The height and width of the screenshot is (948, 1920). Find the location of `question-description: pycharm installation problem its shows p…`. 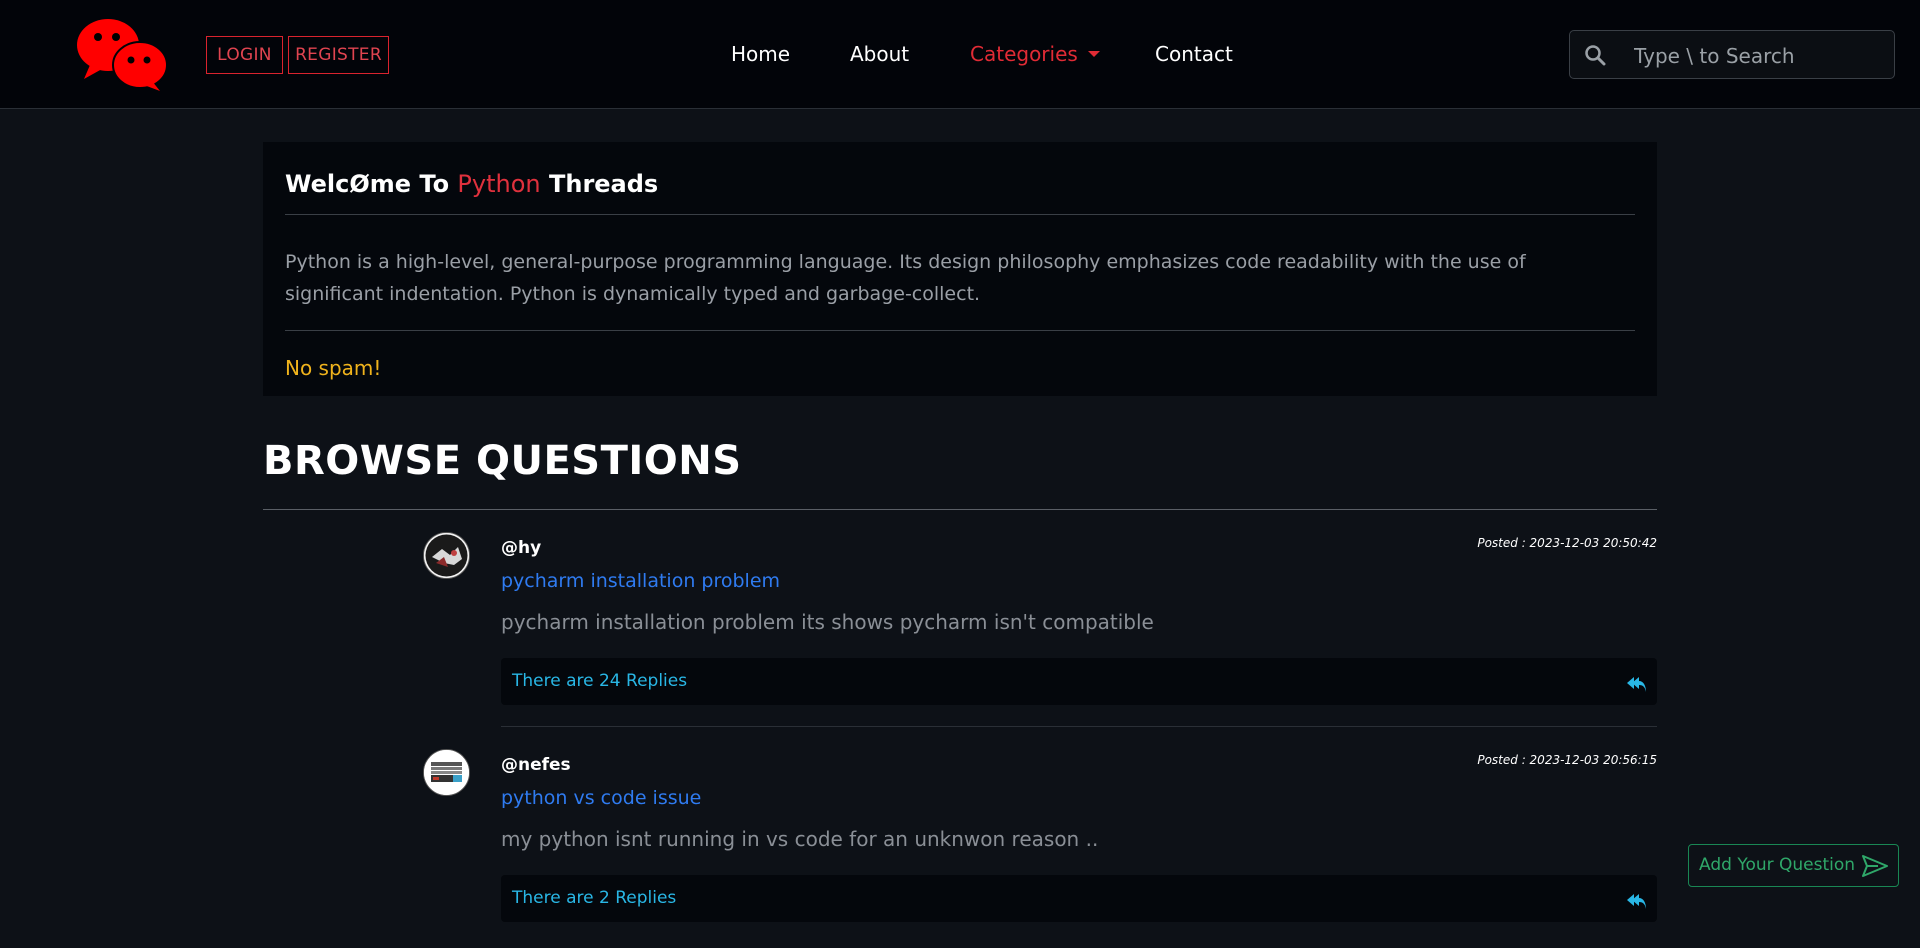

question-description: pycharm installation problem its shows p… is located at coordinates (827, 622).